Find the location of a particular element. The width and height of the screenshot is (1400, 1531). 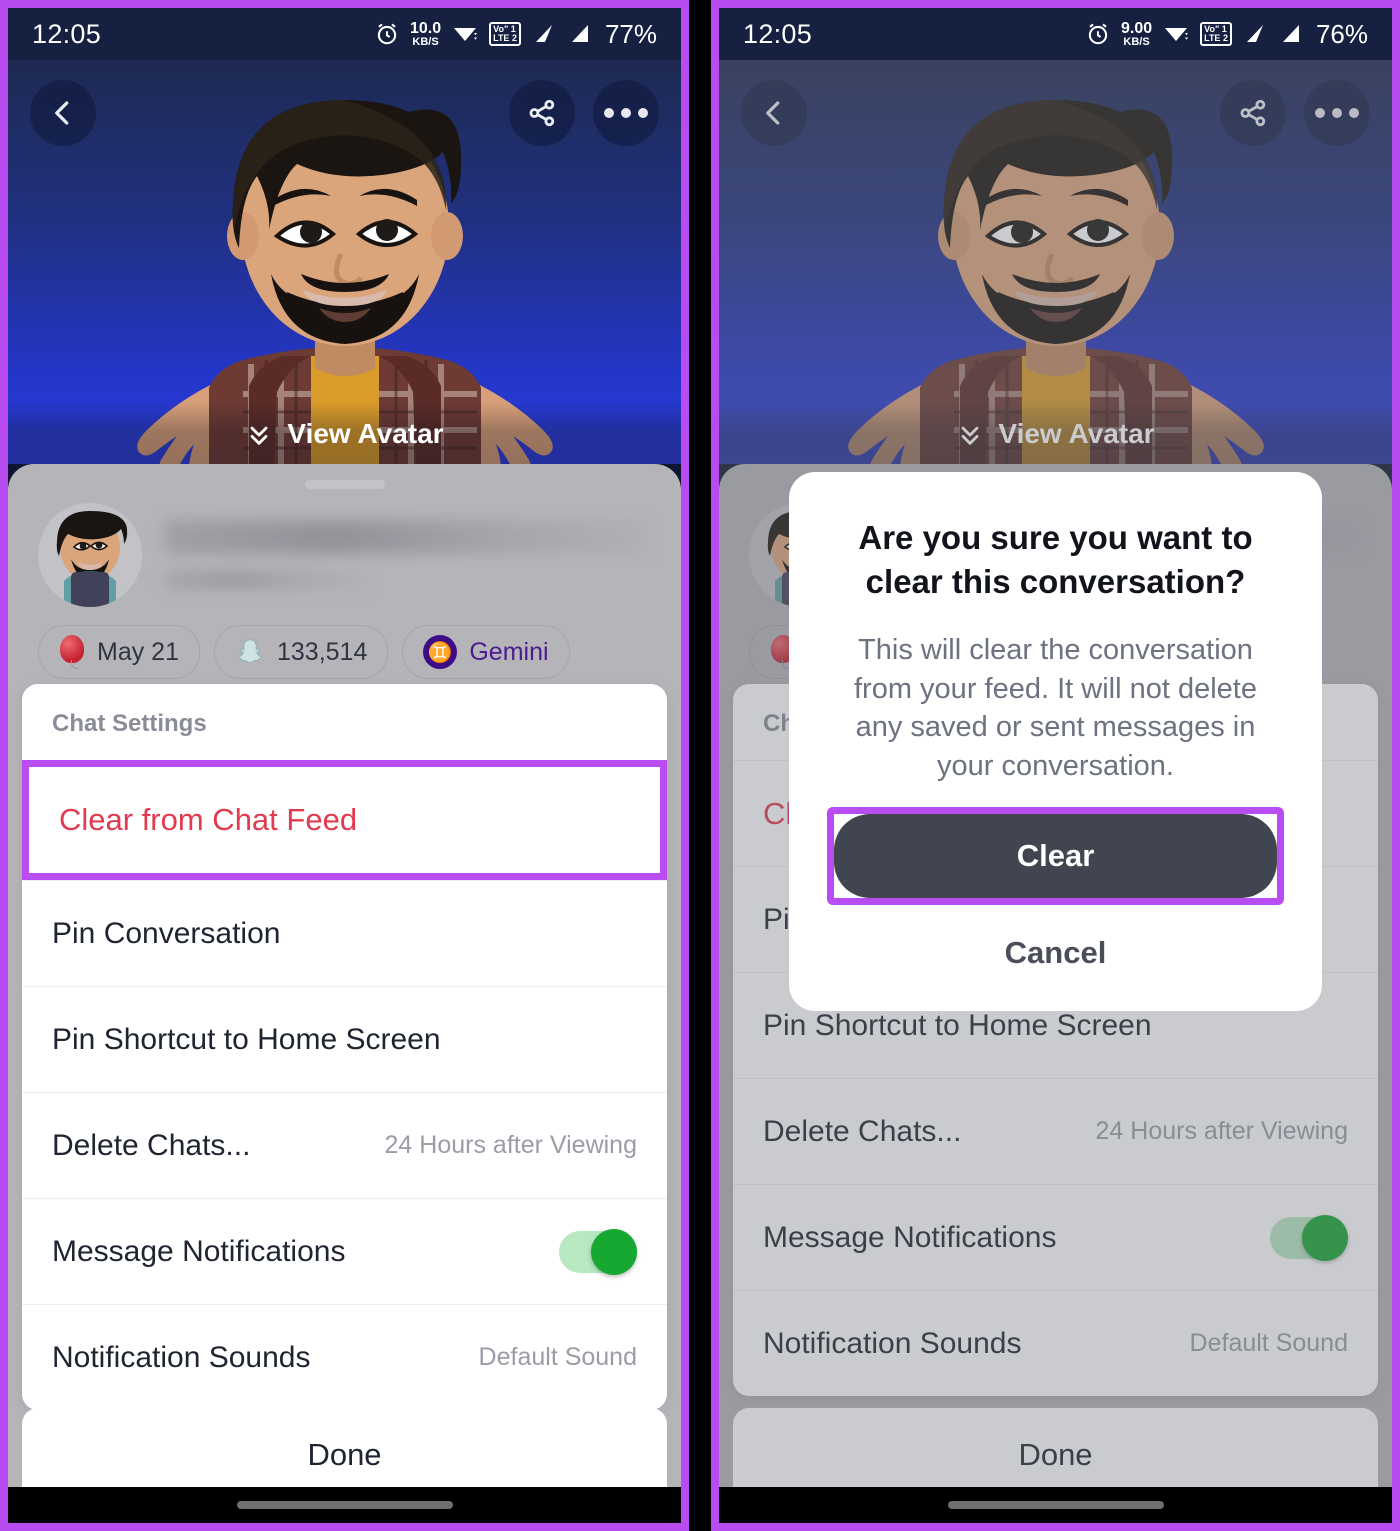

share-button is located at coordinates (542, 113).